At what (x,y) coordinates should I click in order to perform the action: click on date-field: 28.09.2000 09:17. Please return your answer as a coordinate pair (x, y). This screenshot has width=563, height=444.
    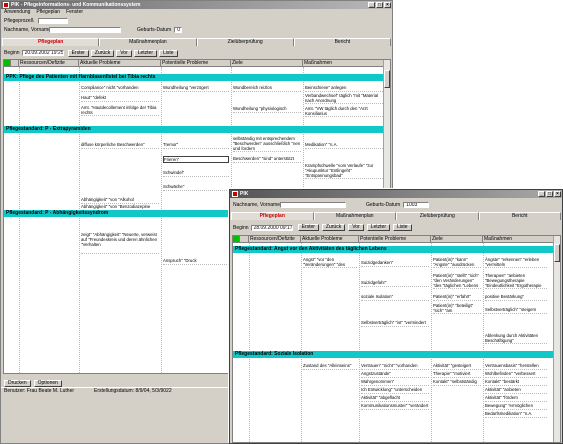
    Looking at the image, I should click on (271, 227).